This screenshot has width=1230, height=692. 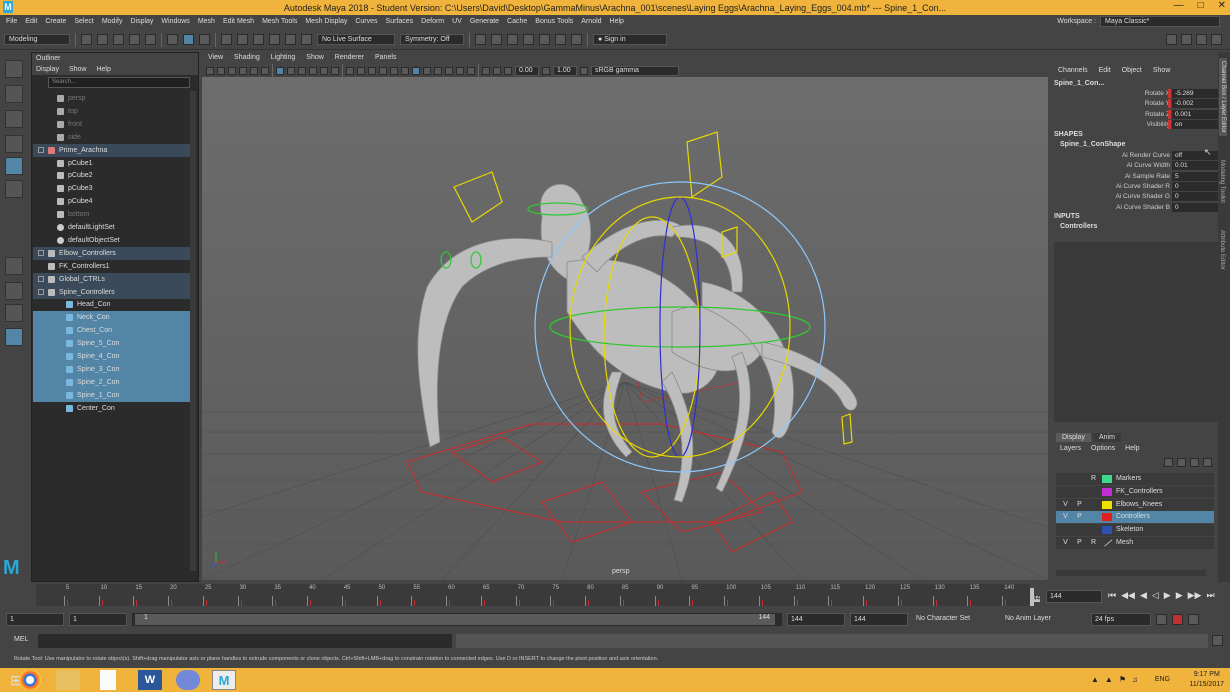 What do you see at coordinates (1206, 680) in the screenshot?
I see `clock: 9:17 PM 11/15/2017` at bounding box center [1206, 680].